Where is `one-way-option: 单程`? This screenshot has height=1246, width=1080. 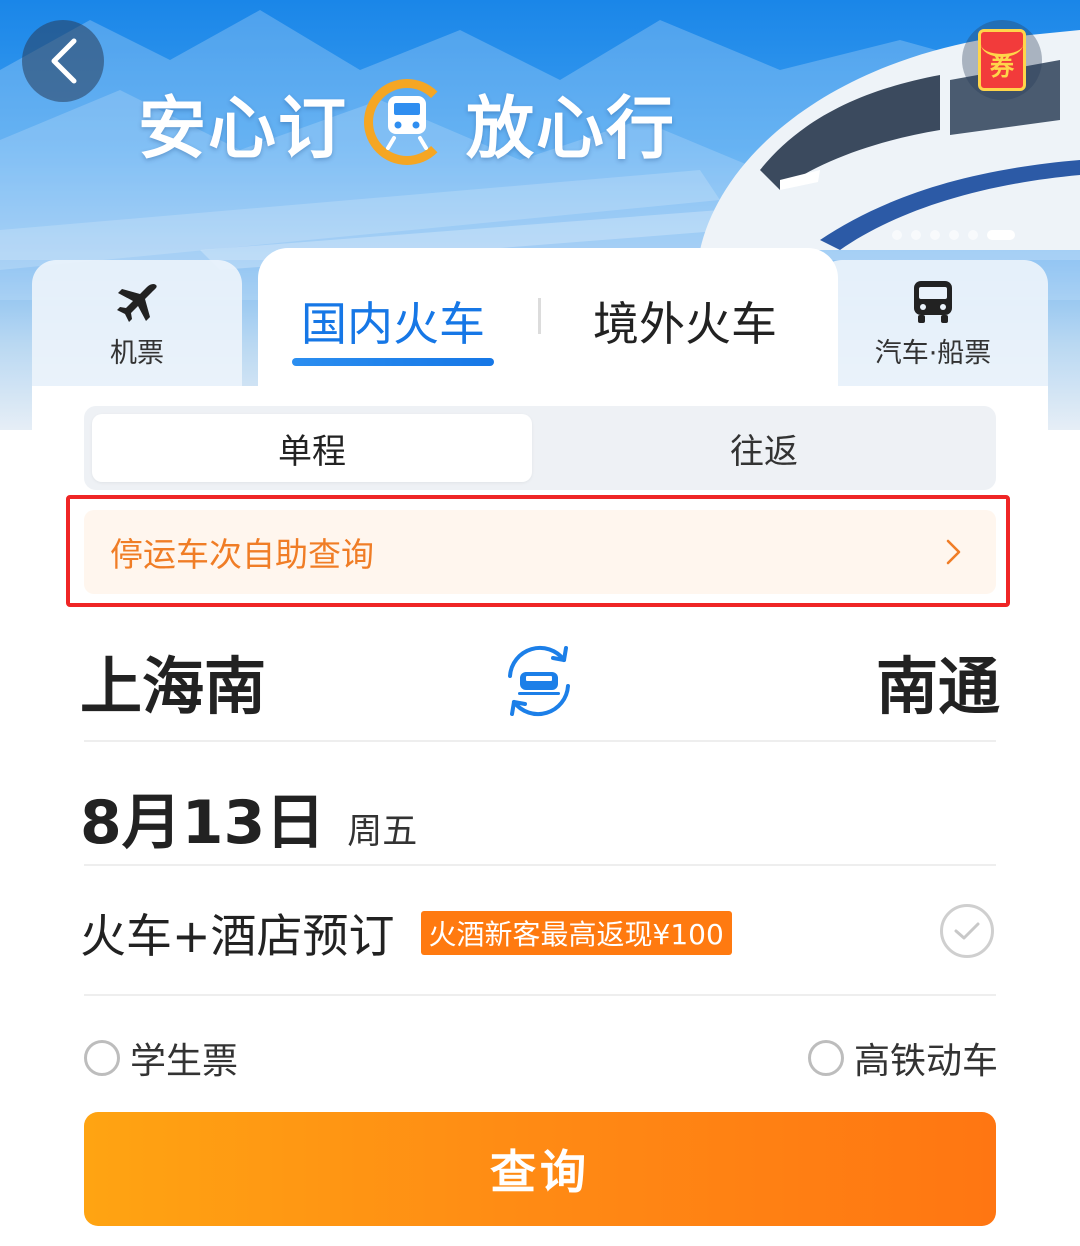
one-way-option: 单程 is located at coordinates (312, 448).